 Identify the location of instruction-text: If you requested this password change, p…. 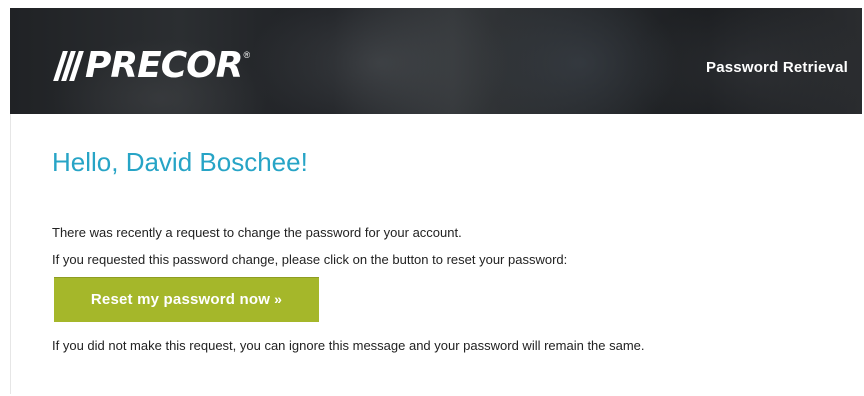
(310, 259).